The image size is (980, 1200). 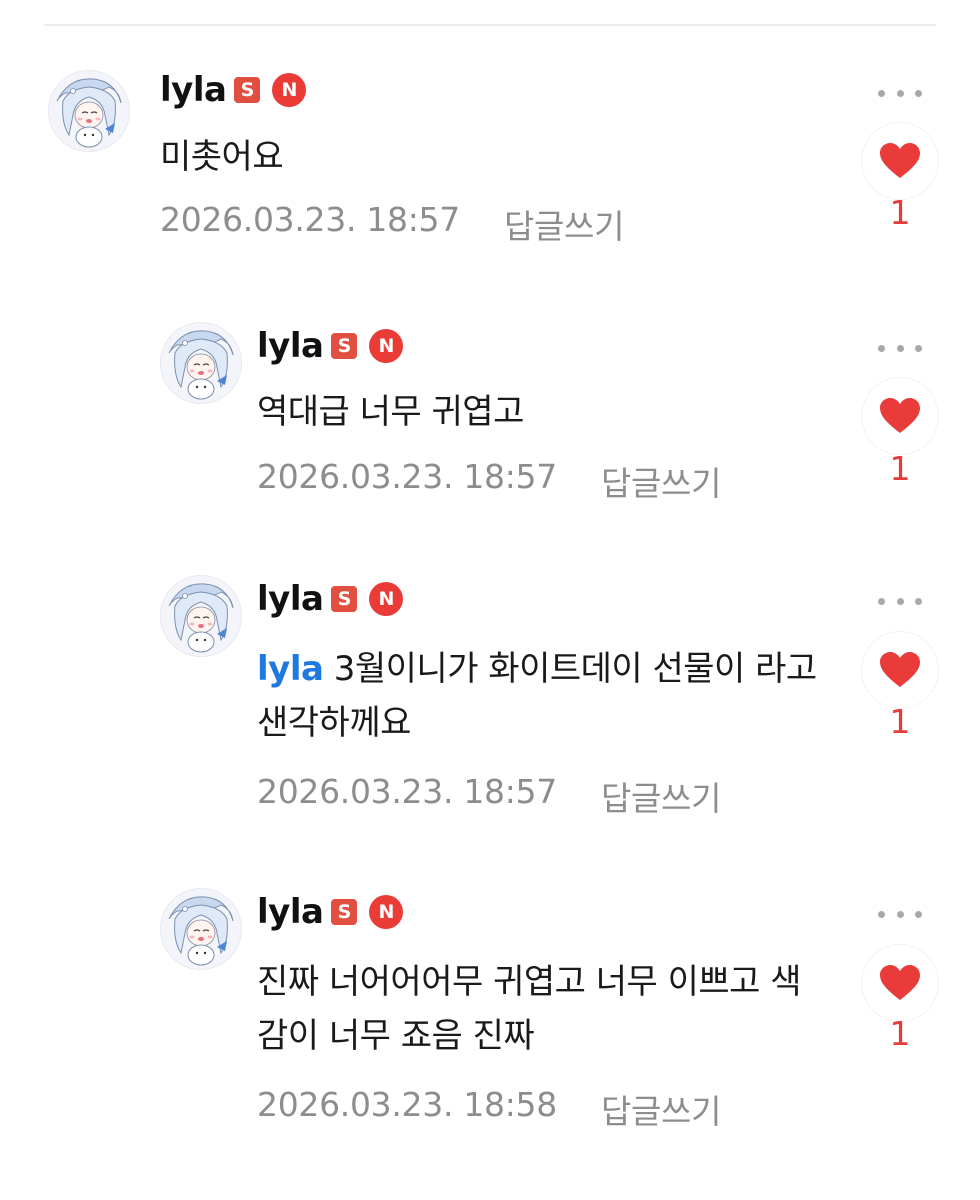 I want to click on comment-text: lyla 3월이니가 화이트데이 선물이 라고 샌각하께요, so click(x=542, y=696).